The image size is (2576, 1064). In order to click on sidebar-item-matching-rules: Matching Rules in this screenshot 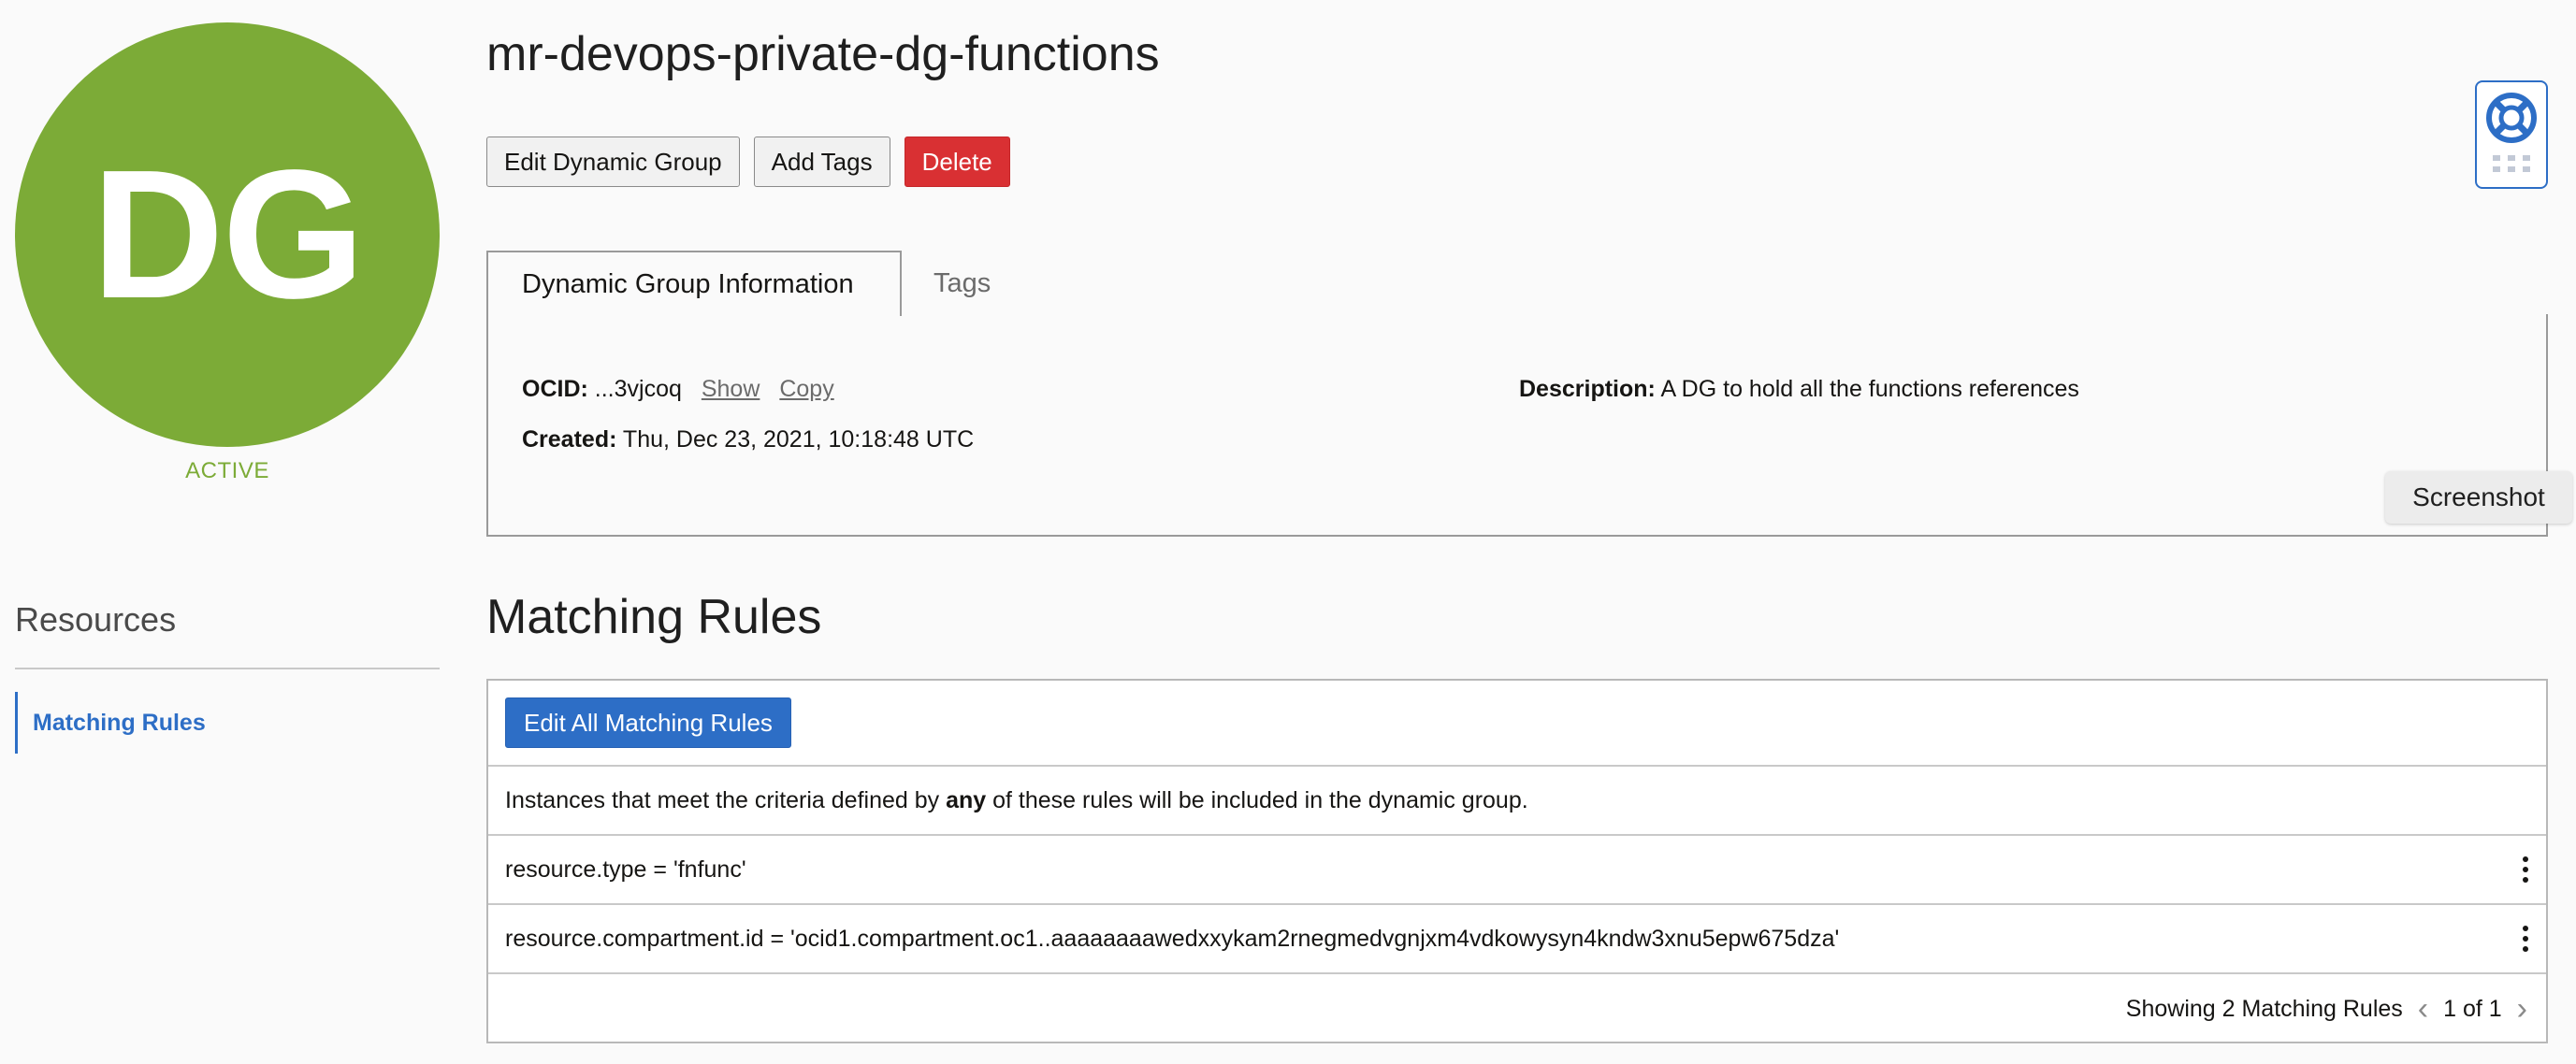, I will do `click(110, 723)`.